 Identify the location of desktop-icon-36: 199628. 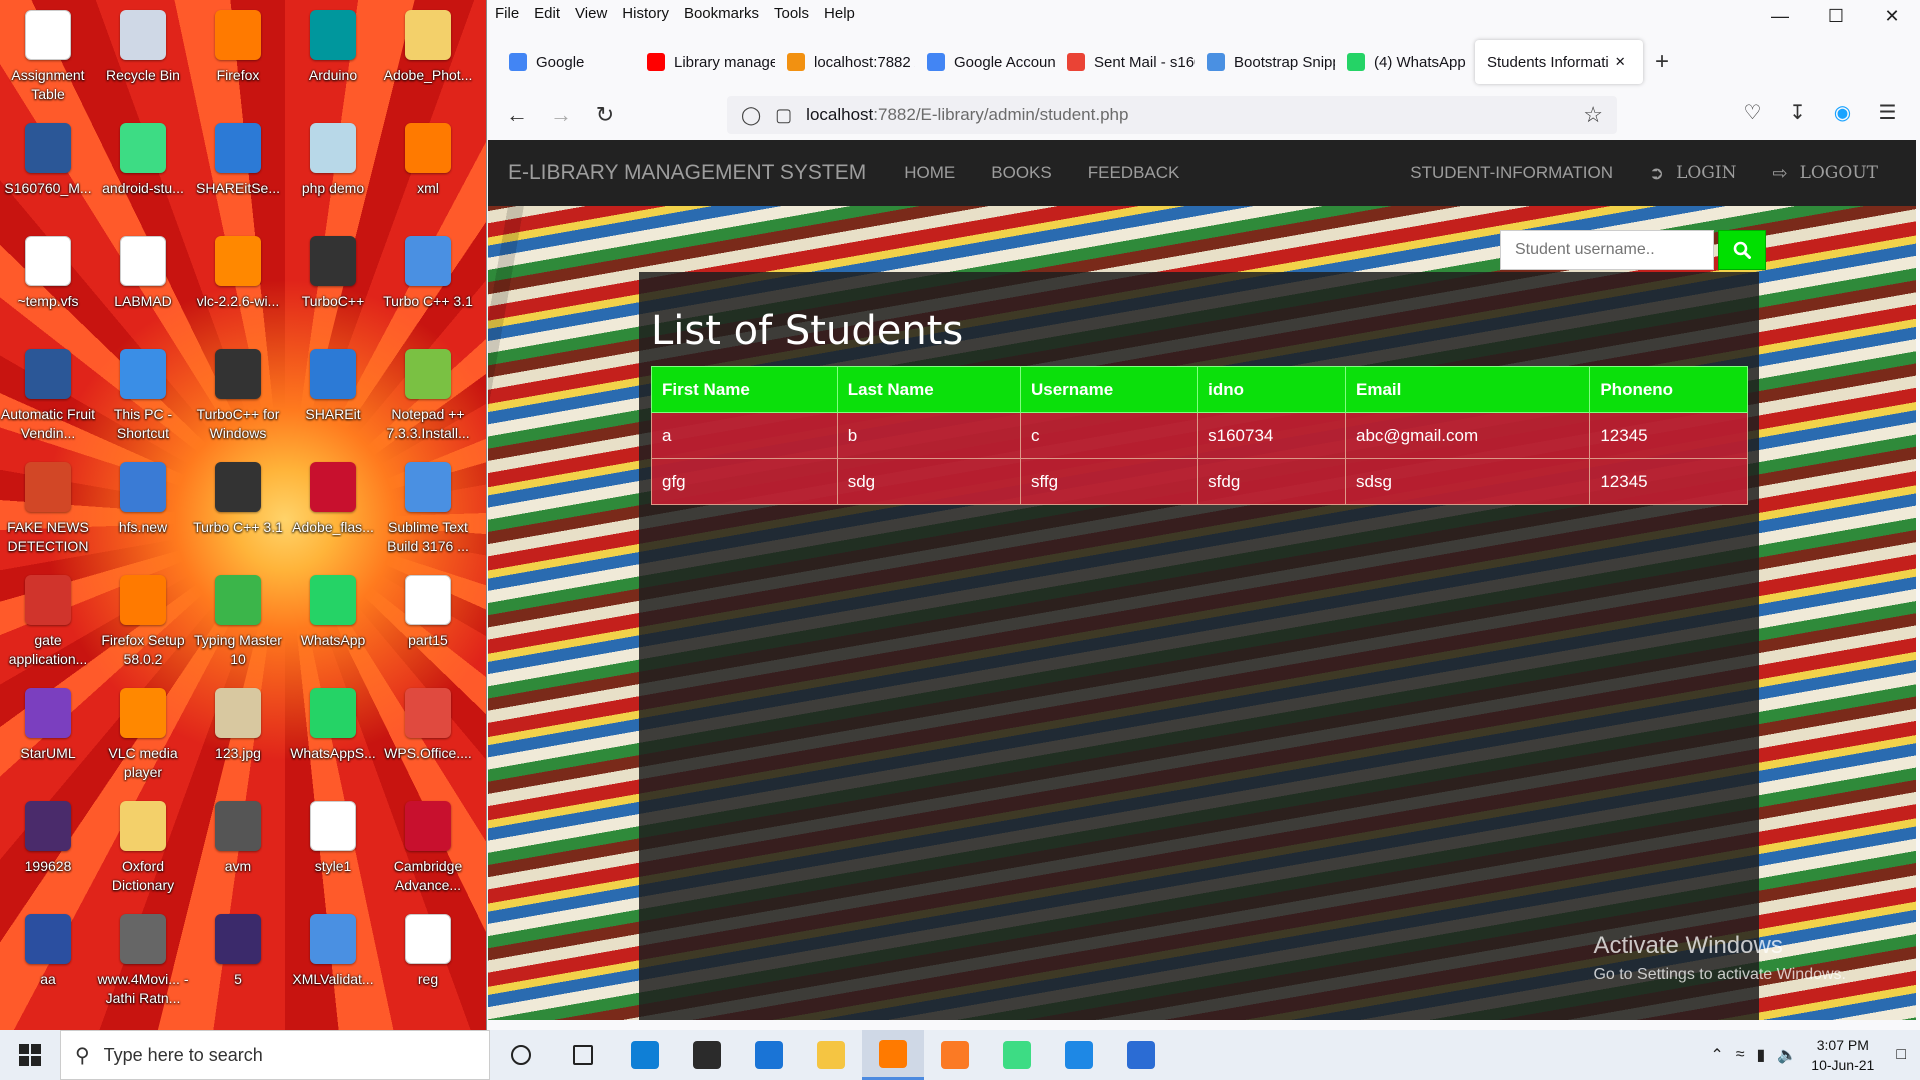
(48, 849).